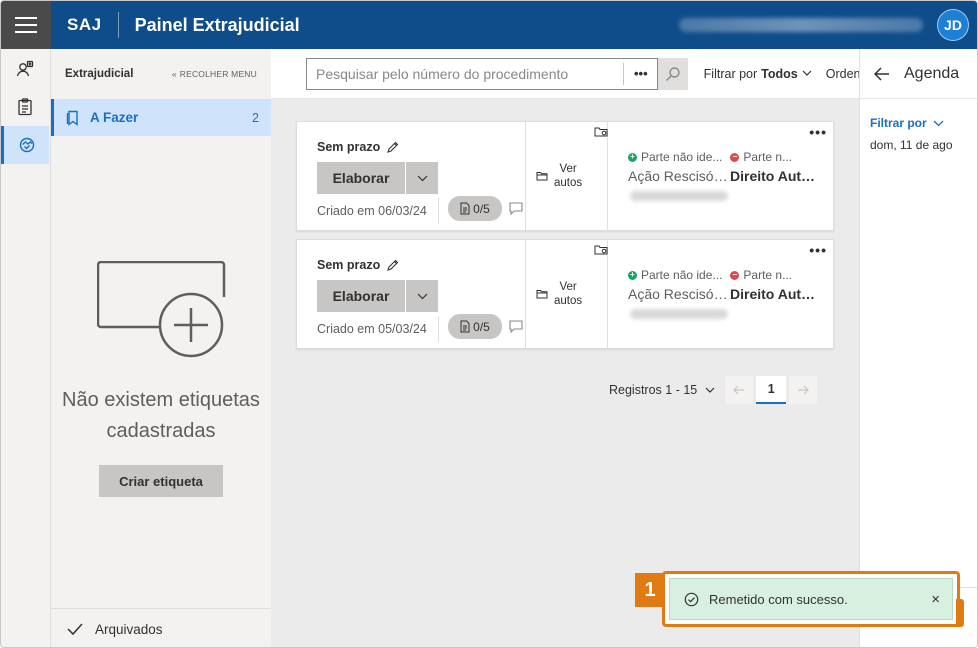 This screenshot has width=978, height=648. Describe the element at coordinates (679, 314) in the screenshot. I see `procedure-number-blurred` at that location.